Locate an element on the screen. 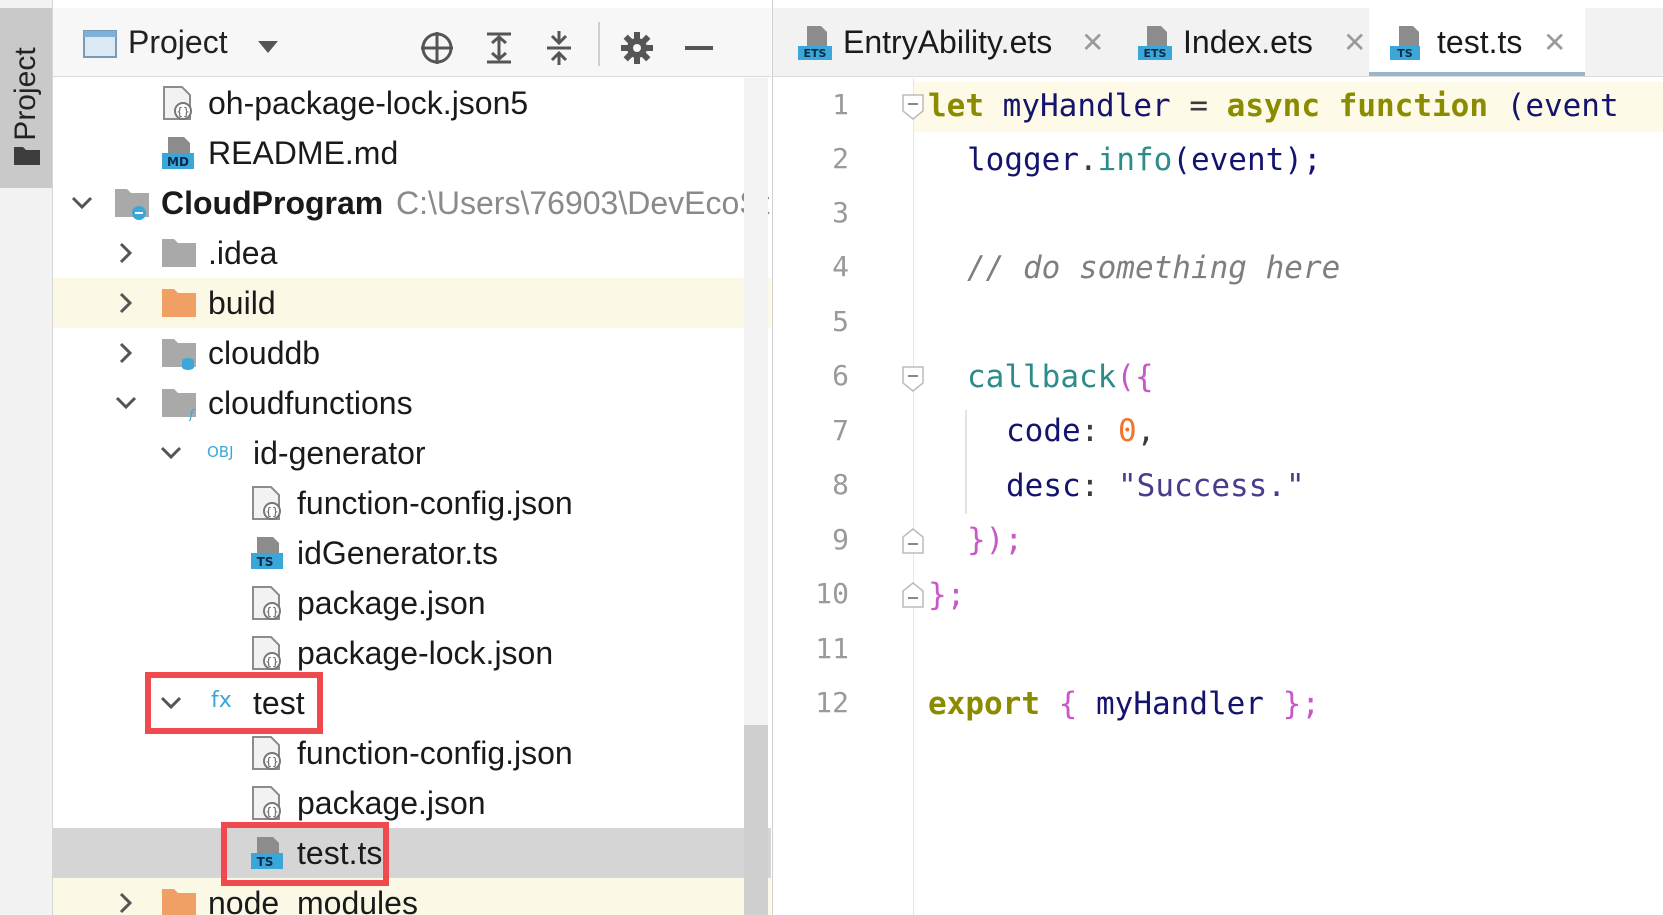 The width and height of the screenshot is (1663, 915). tree-item-idea: .idea is located at coordinates (412, 253).